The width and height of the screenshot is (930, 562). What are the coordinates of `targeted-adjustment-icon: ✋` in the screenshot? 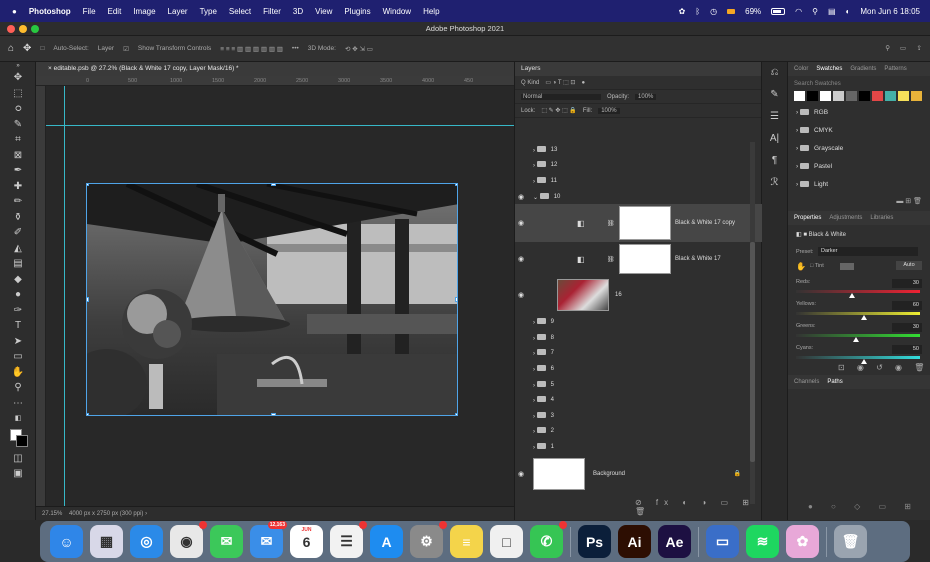 It's located at (801, 266).